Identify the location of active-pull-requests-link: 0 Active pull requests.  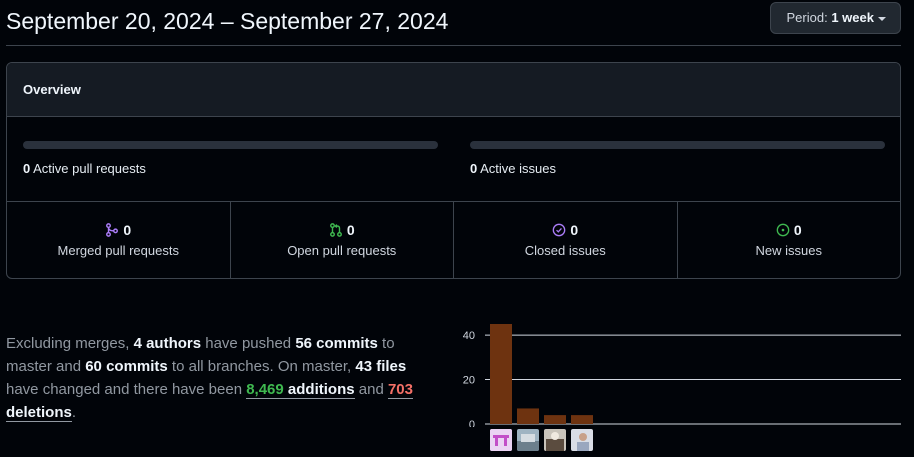
(84, 168).